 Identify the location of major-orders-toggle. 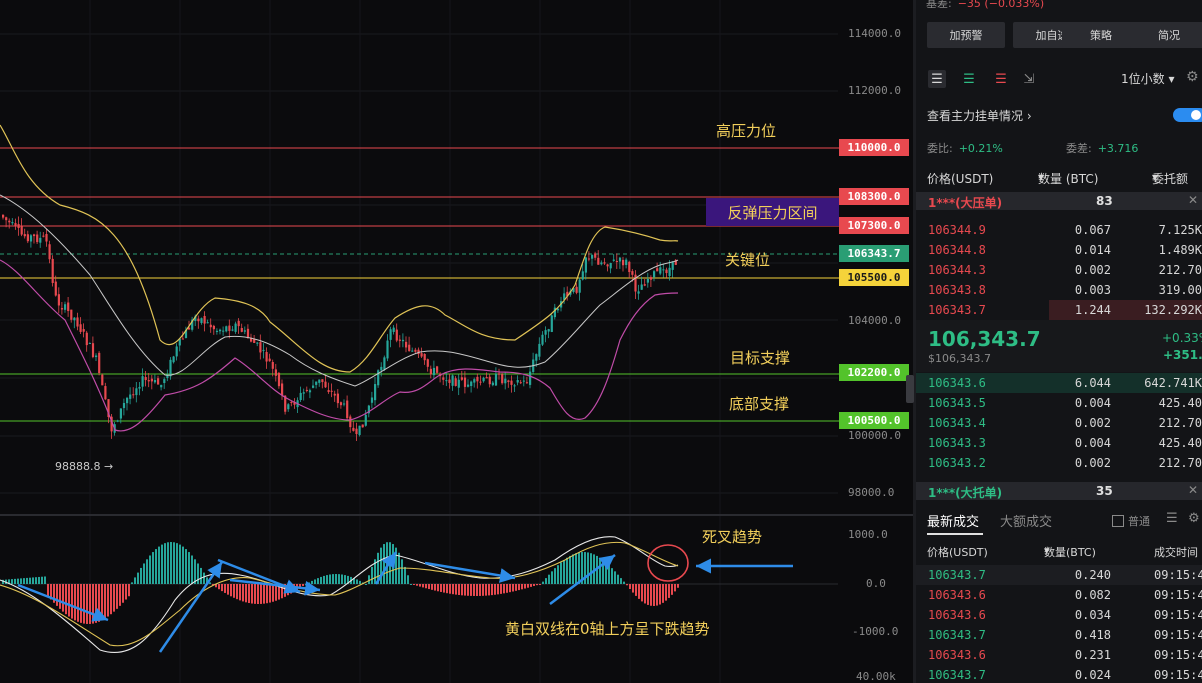
(1187, 115).